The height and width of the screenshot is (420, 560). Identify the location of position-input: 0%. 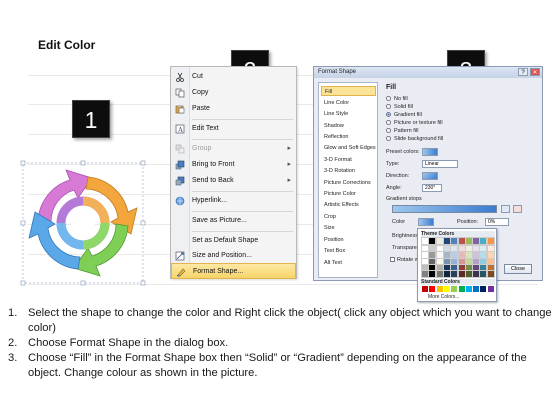
(497, 222).